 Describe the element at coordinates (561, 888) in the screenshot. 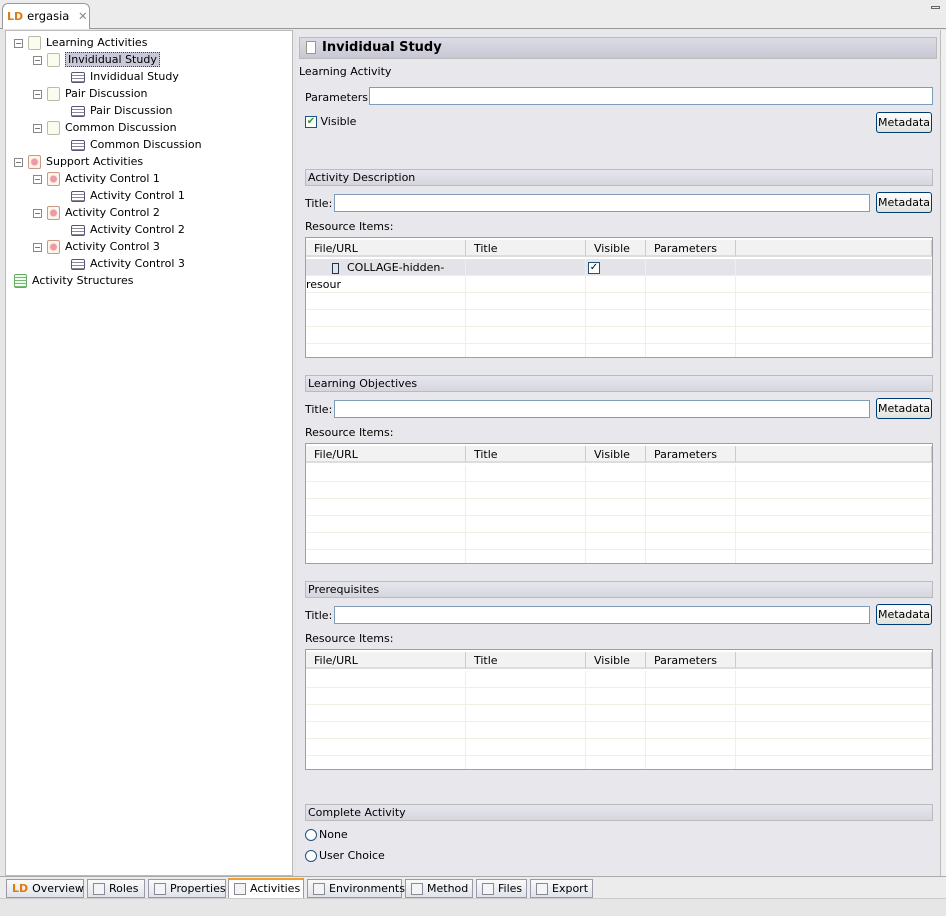

I see `tab-export: Export` at that location.